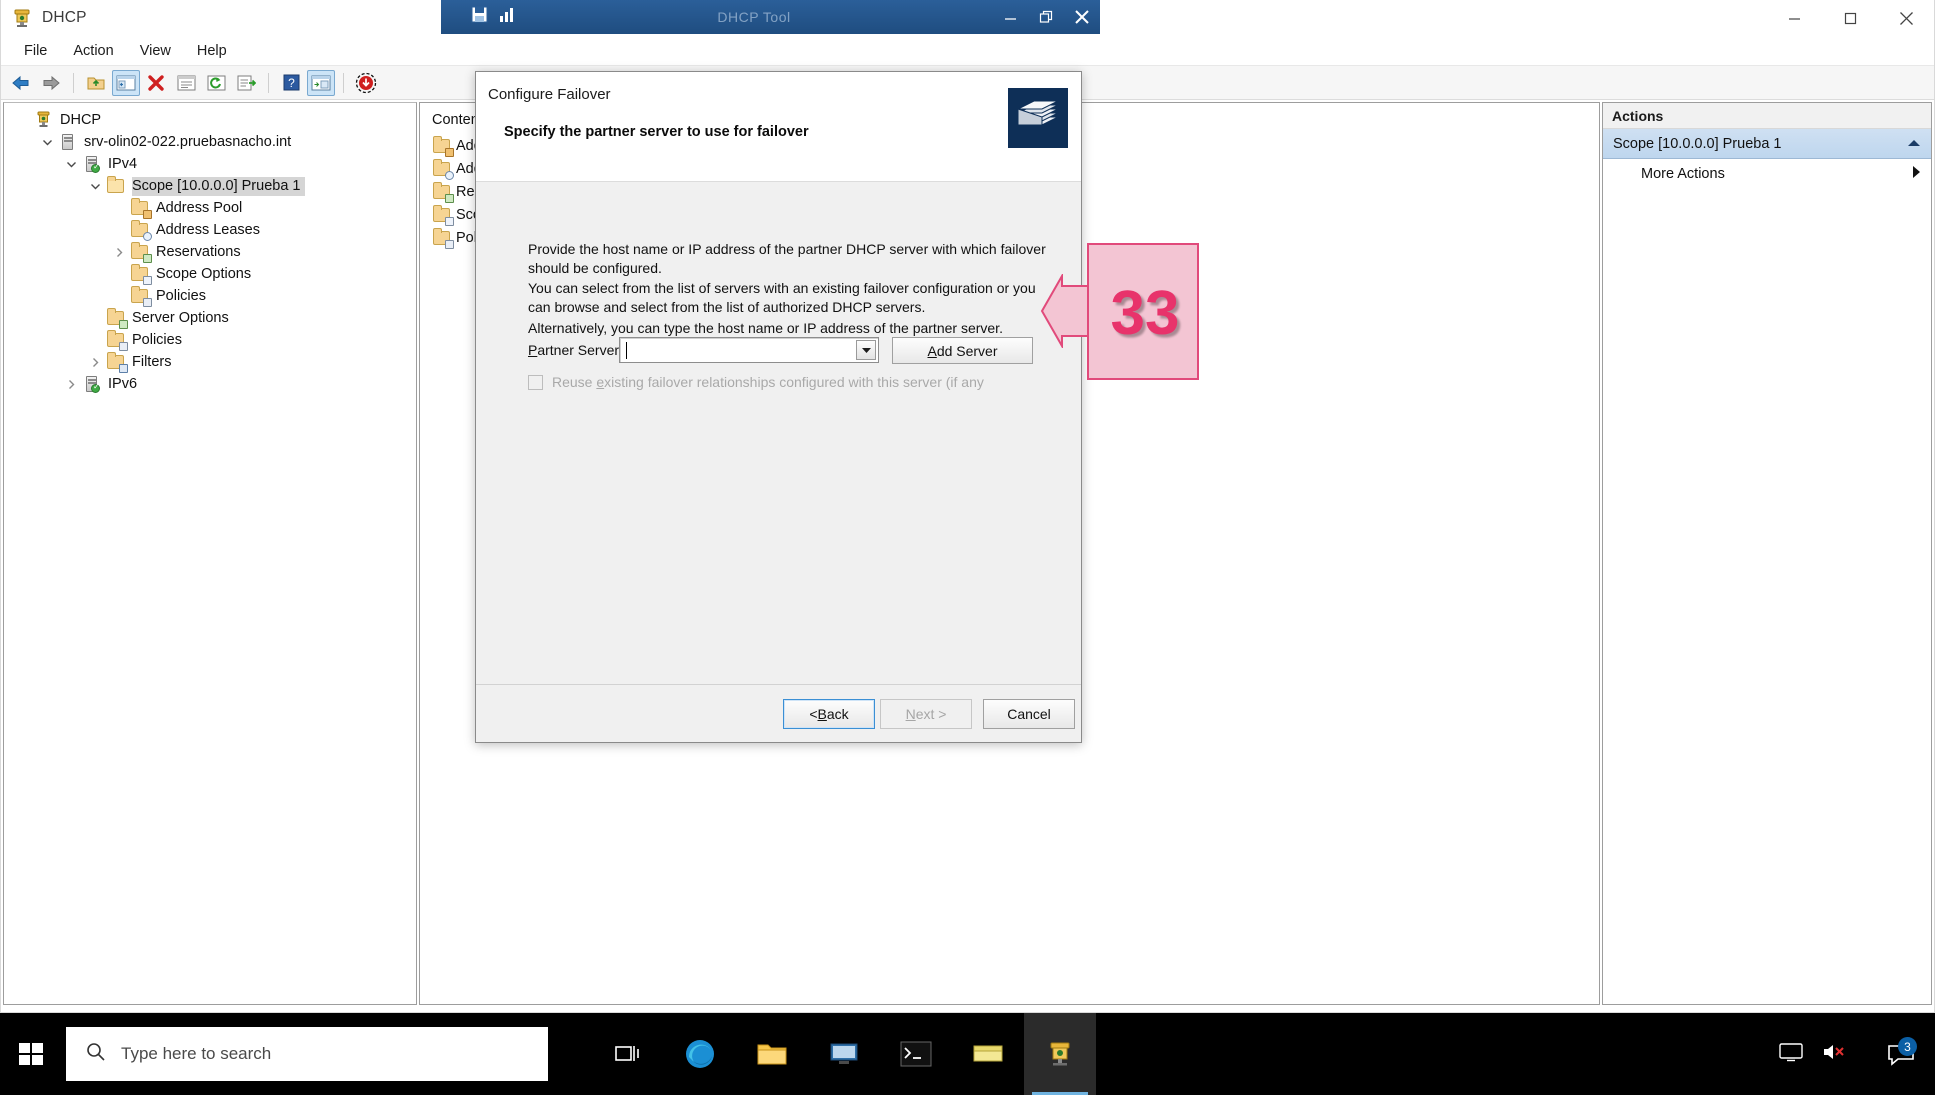  What do you see at coordinates (210, 384) in the screenshot?
I see `tree-item-ipv6: IPv6` at bounding box center [210, 384].